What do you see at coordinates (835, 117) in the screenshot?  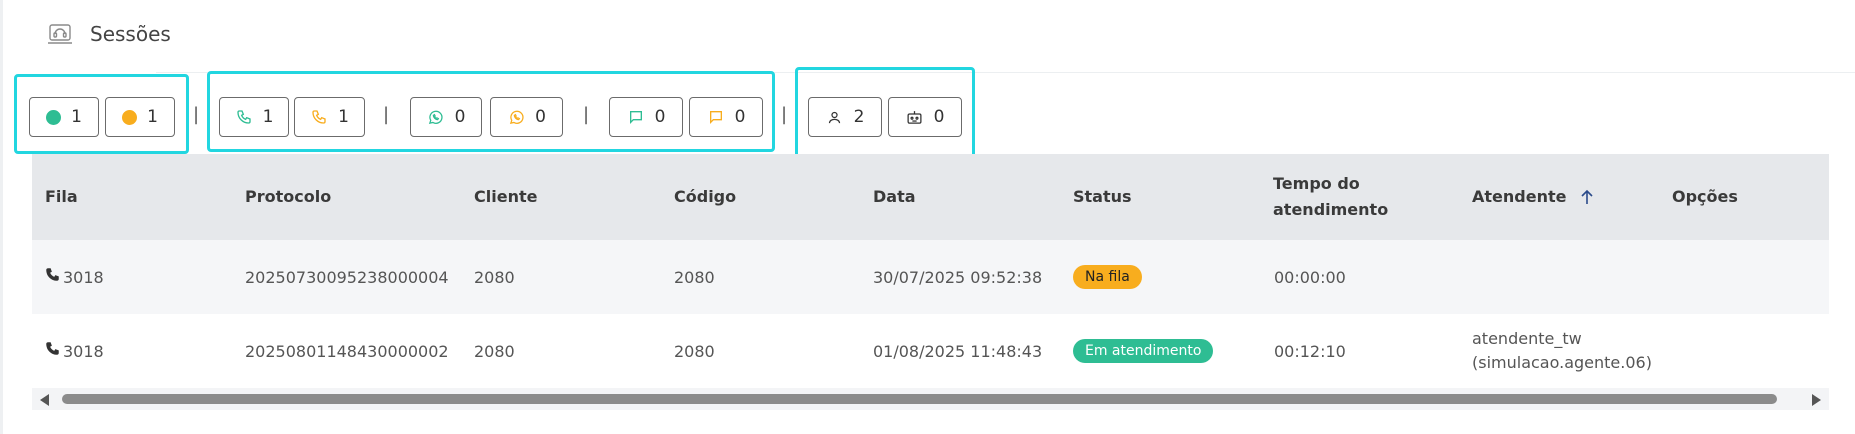 I see `user-icon` at bounding box center [835, 117].